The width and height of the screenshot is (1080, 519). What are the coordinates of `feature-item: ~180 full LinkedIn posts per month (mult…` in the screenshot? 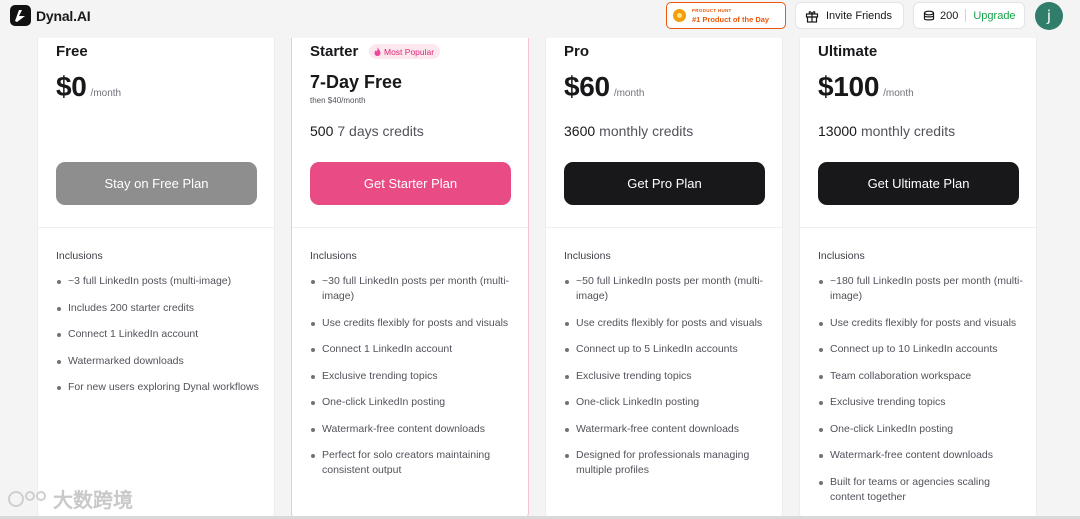 It's located at (920, 289).